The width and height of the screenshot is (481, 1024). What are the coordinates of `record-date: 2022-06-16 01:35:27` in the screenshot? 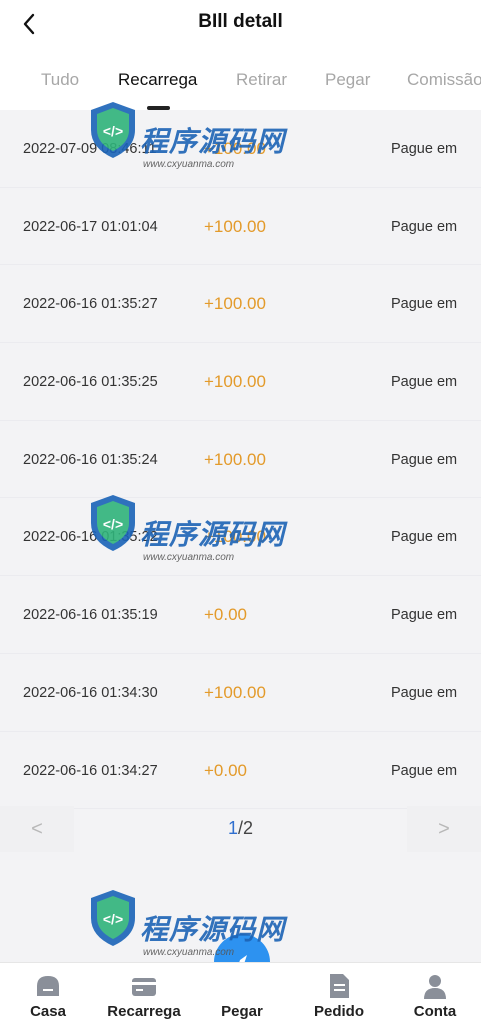 It's located at (90, 304).